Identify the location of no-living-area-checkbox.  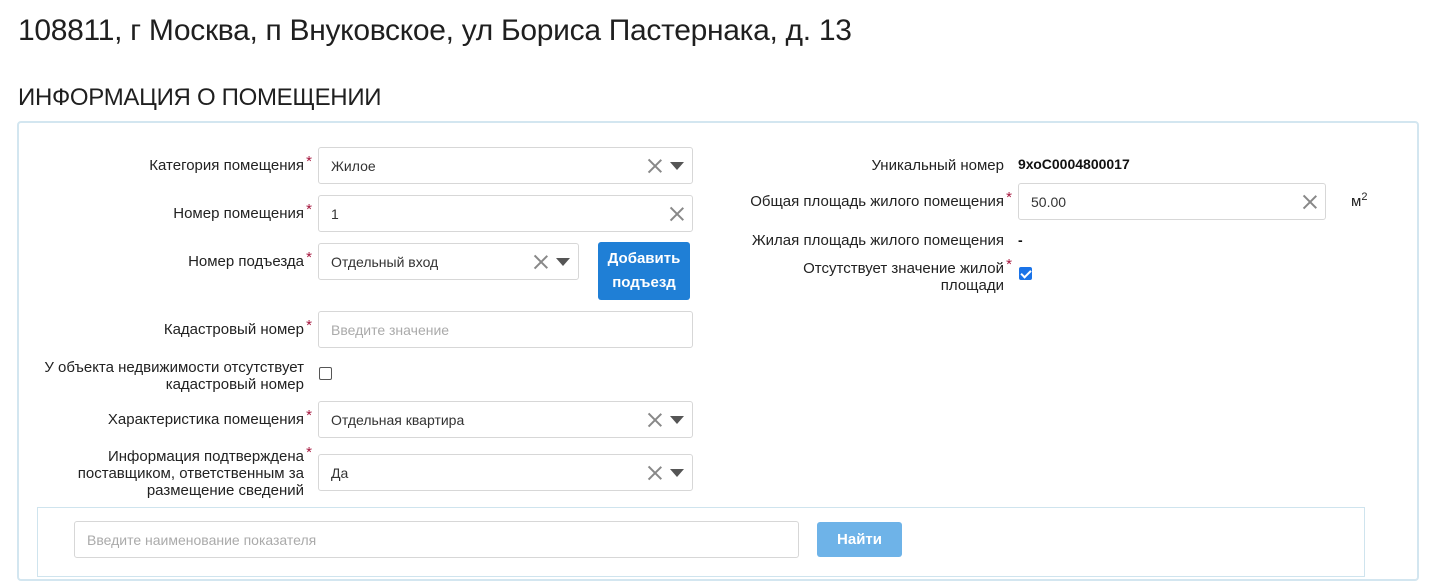
(1025, 273).